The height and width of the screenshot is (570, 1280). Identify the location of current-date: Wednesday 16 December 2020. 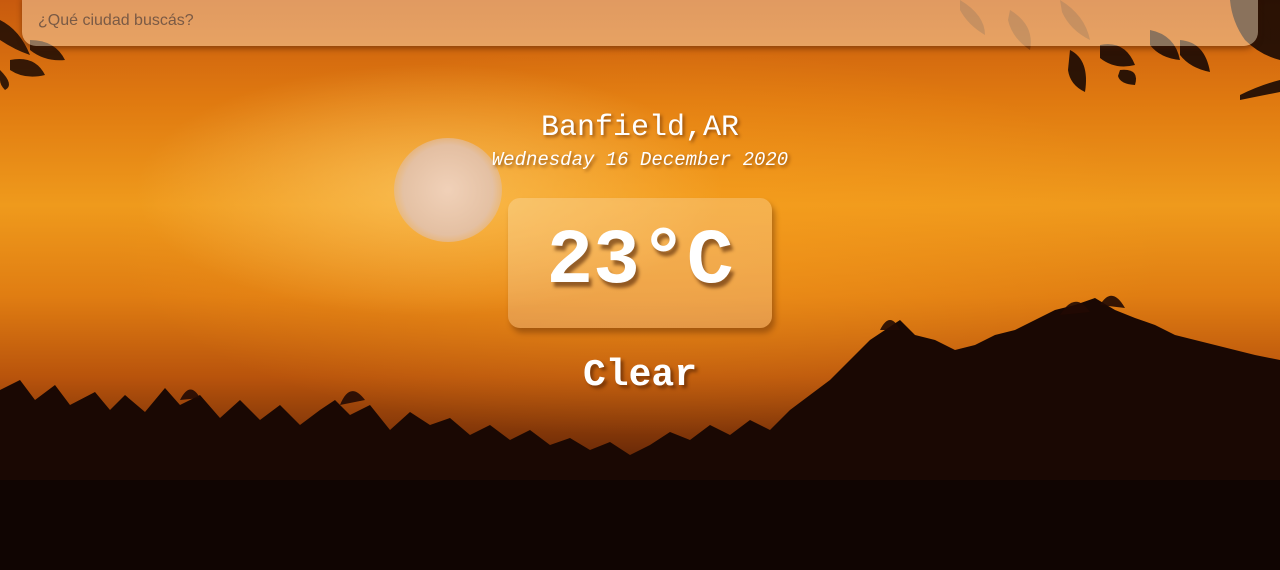
(640, 160).